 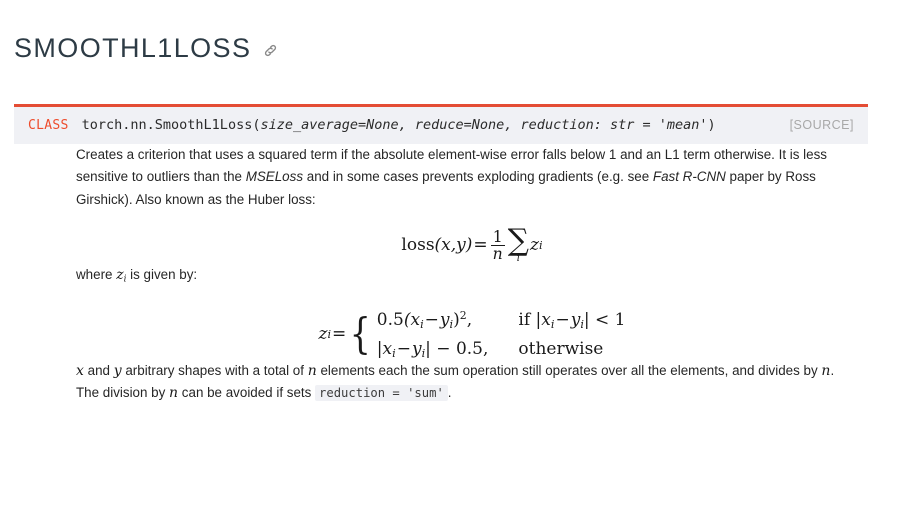 What do you see at coordinates (403, 348) in the screenshot?
I see `case-2-minus: −` at bounding box center [403, 348].